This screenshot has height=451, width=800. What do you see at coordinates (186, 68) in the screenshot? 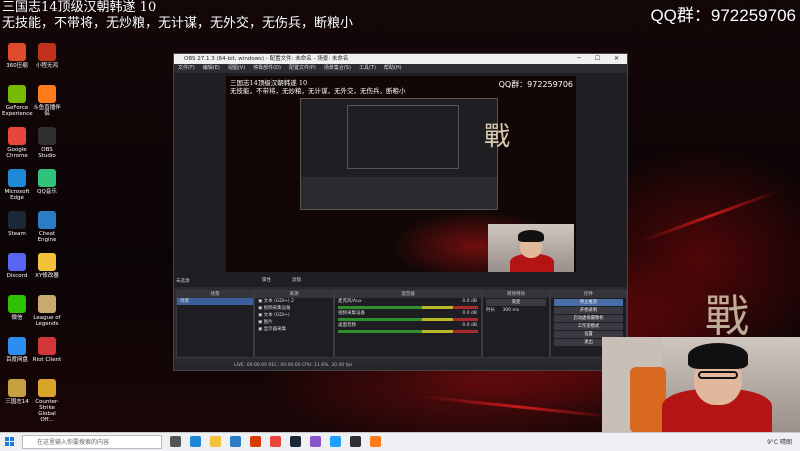
I see `menu-item: 文件(F)` at bounding box center [186, 68].